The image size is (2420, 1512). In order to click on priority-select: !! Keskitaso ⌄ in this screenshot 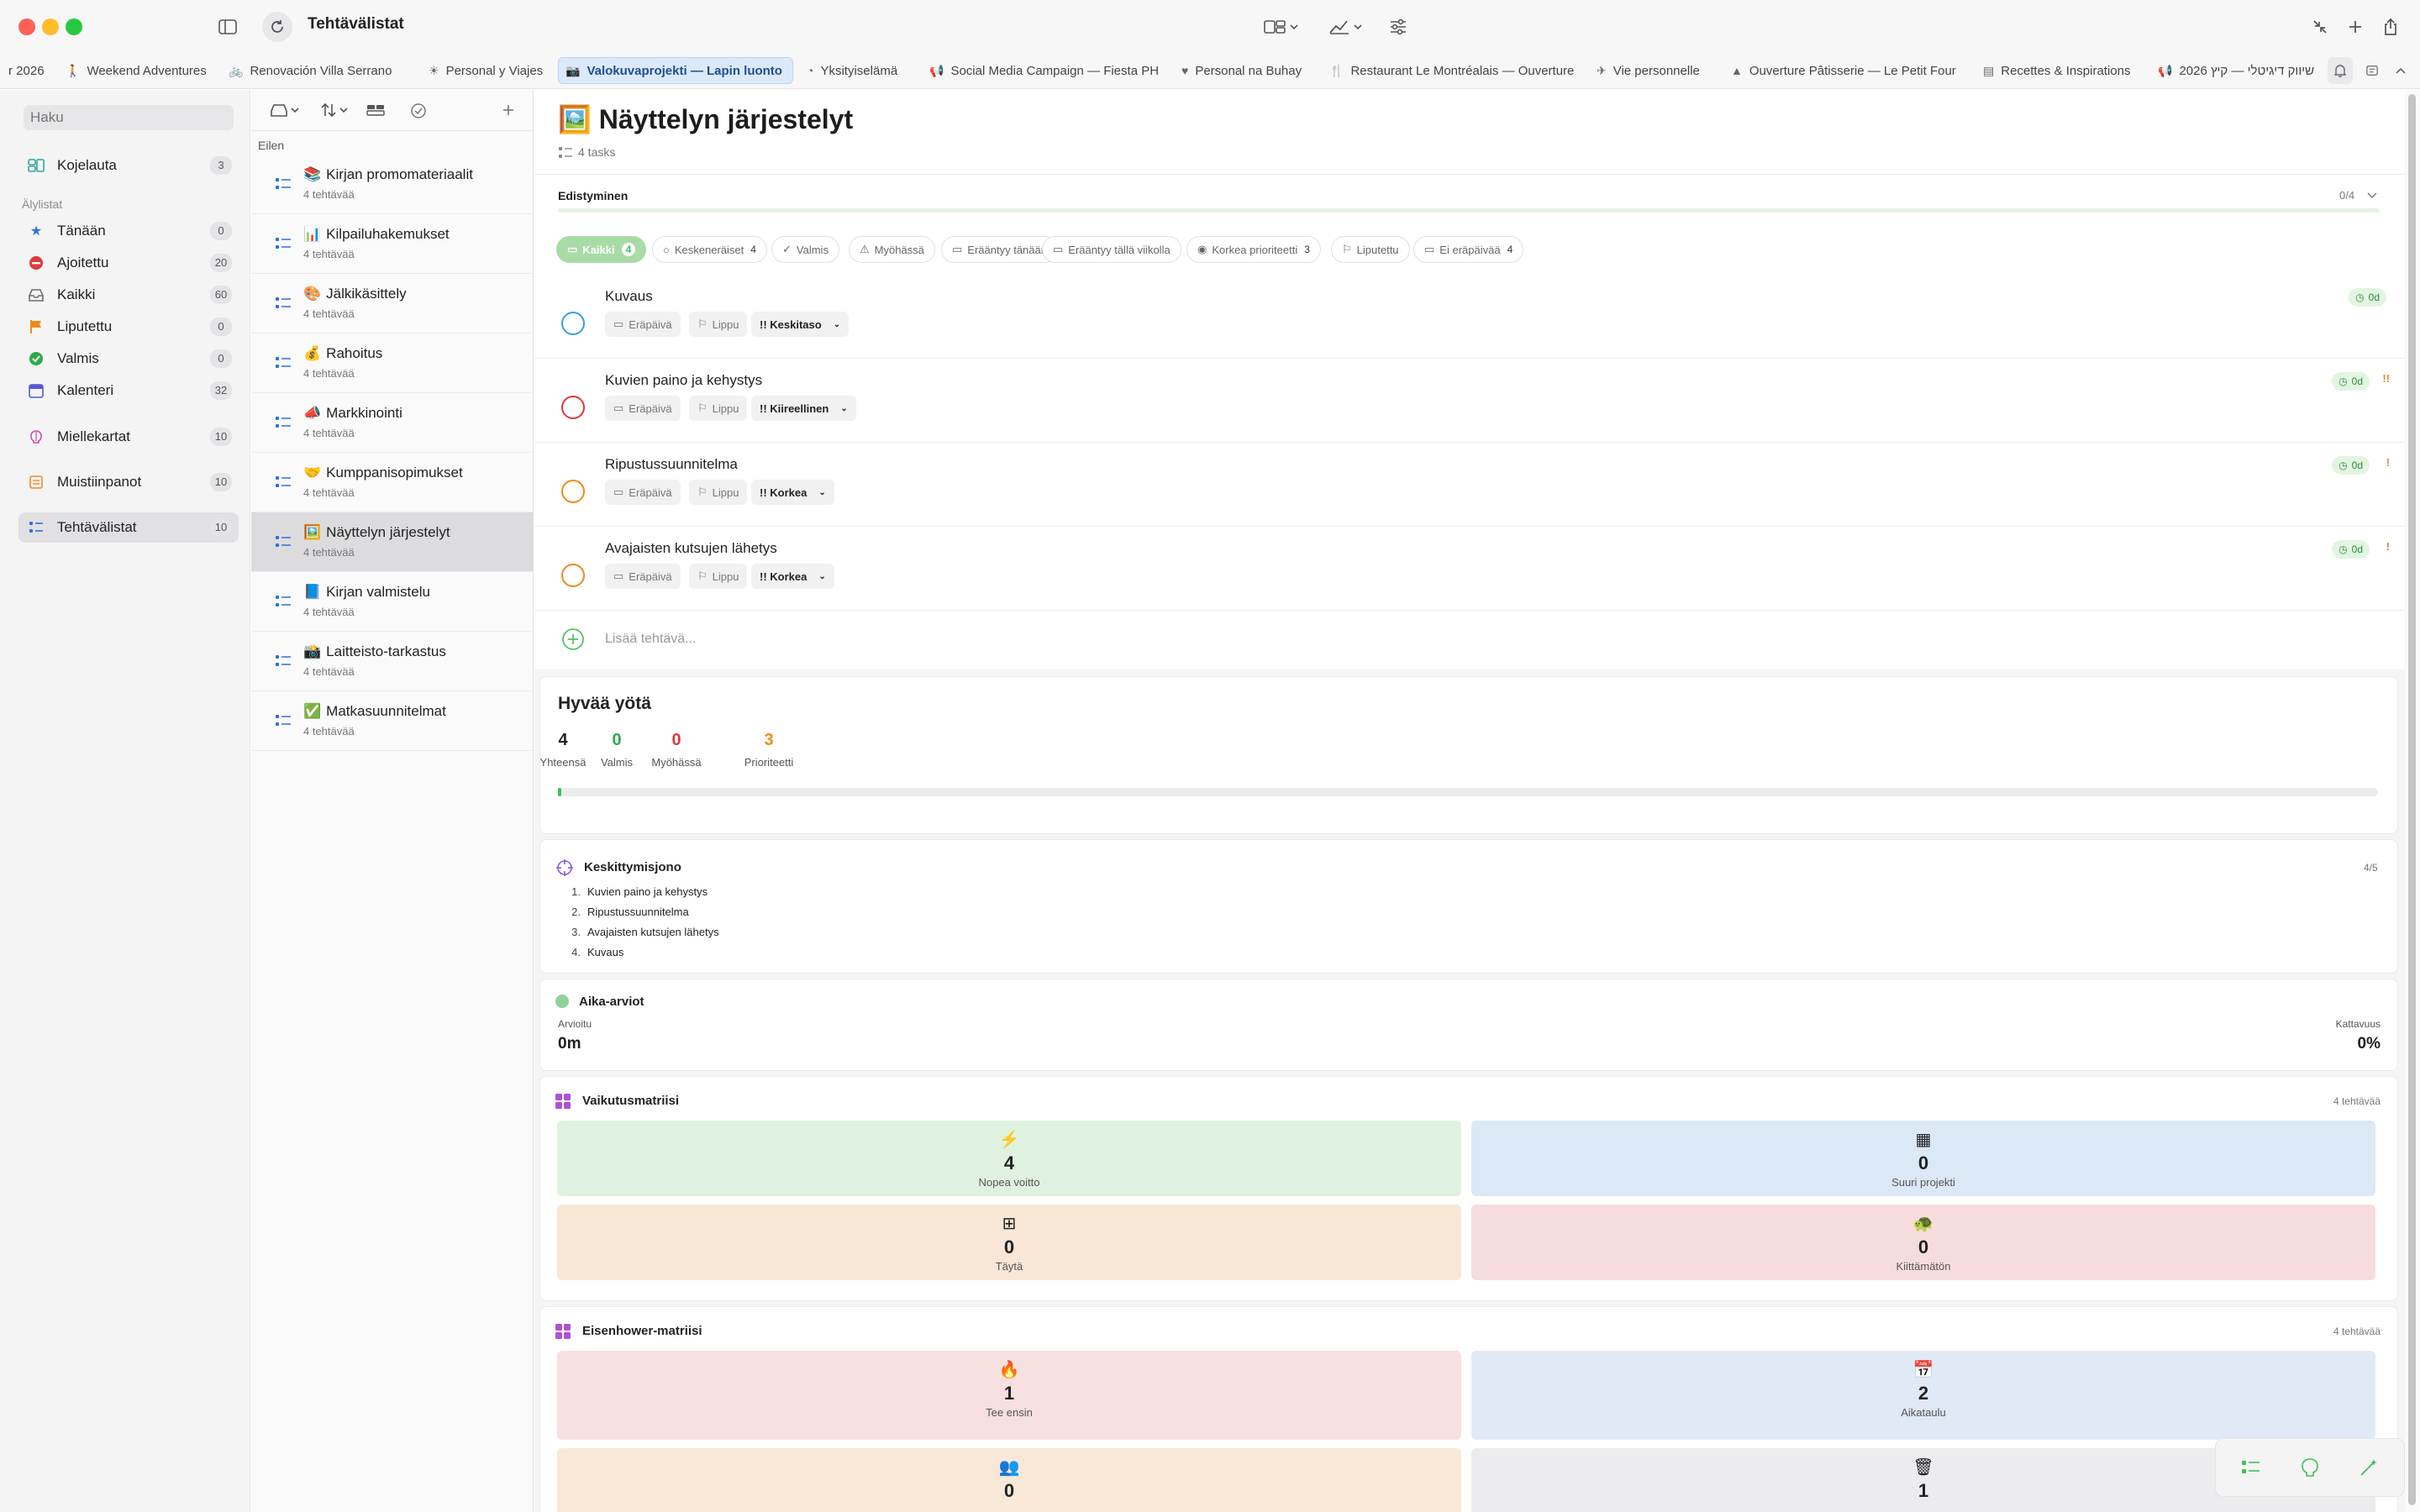, I will do `click(800, 324)`.